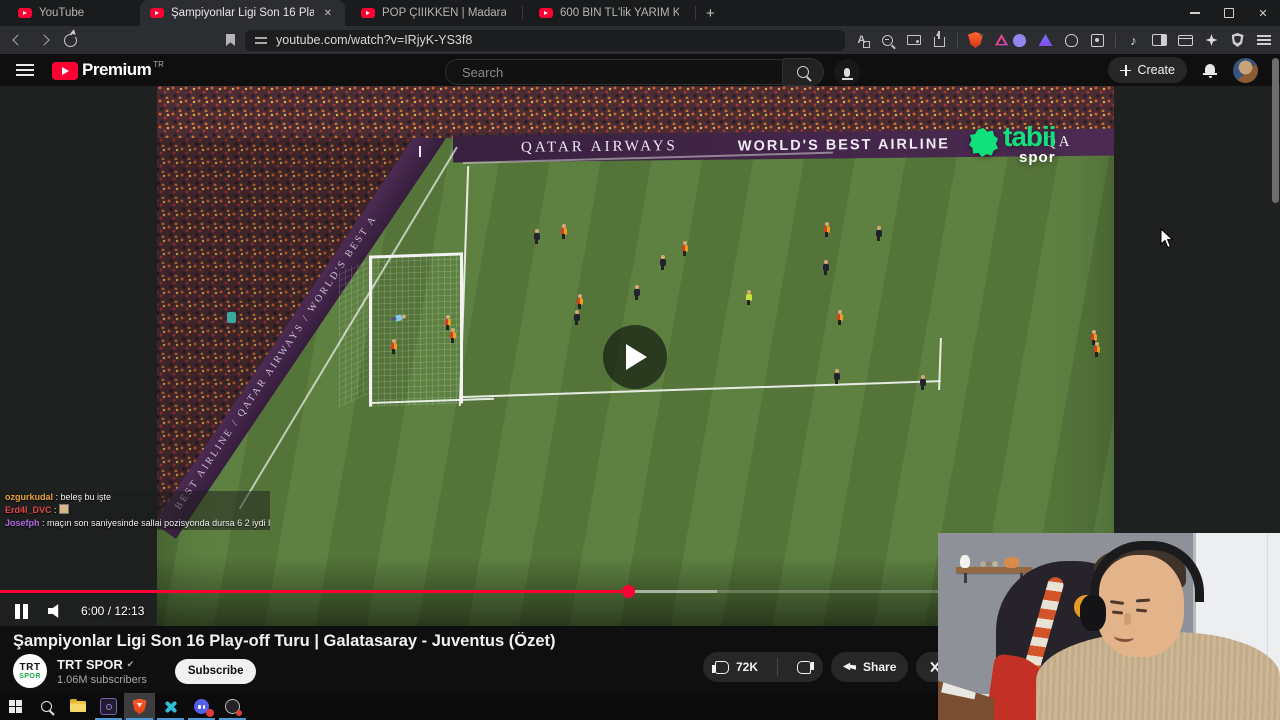  I want to click on guide-menu-icon, so click(25, 70).